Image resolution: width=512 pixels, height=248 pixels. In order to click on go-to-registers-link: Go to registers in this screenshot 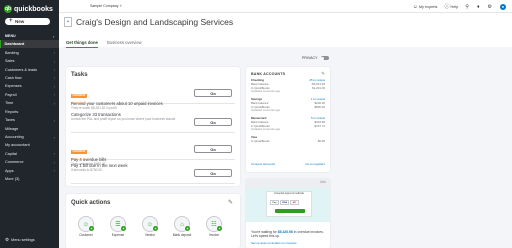, I will do `click(315, 164)`.